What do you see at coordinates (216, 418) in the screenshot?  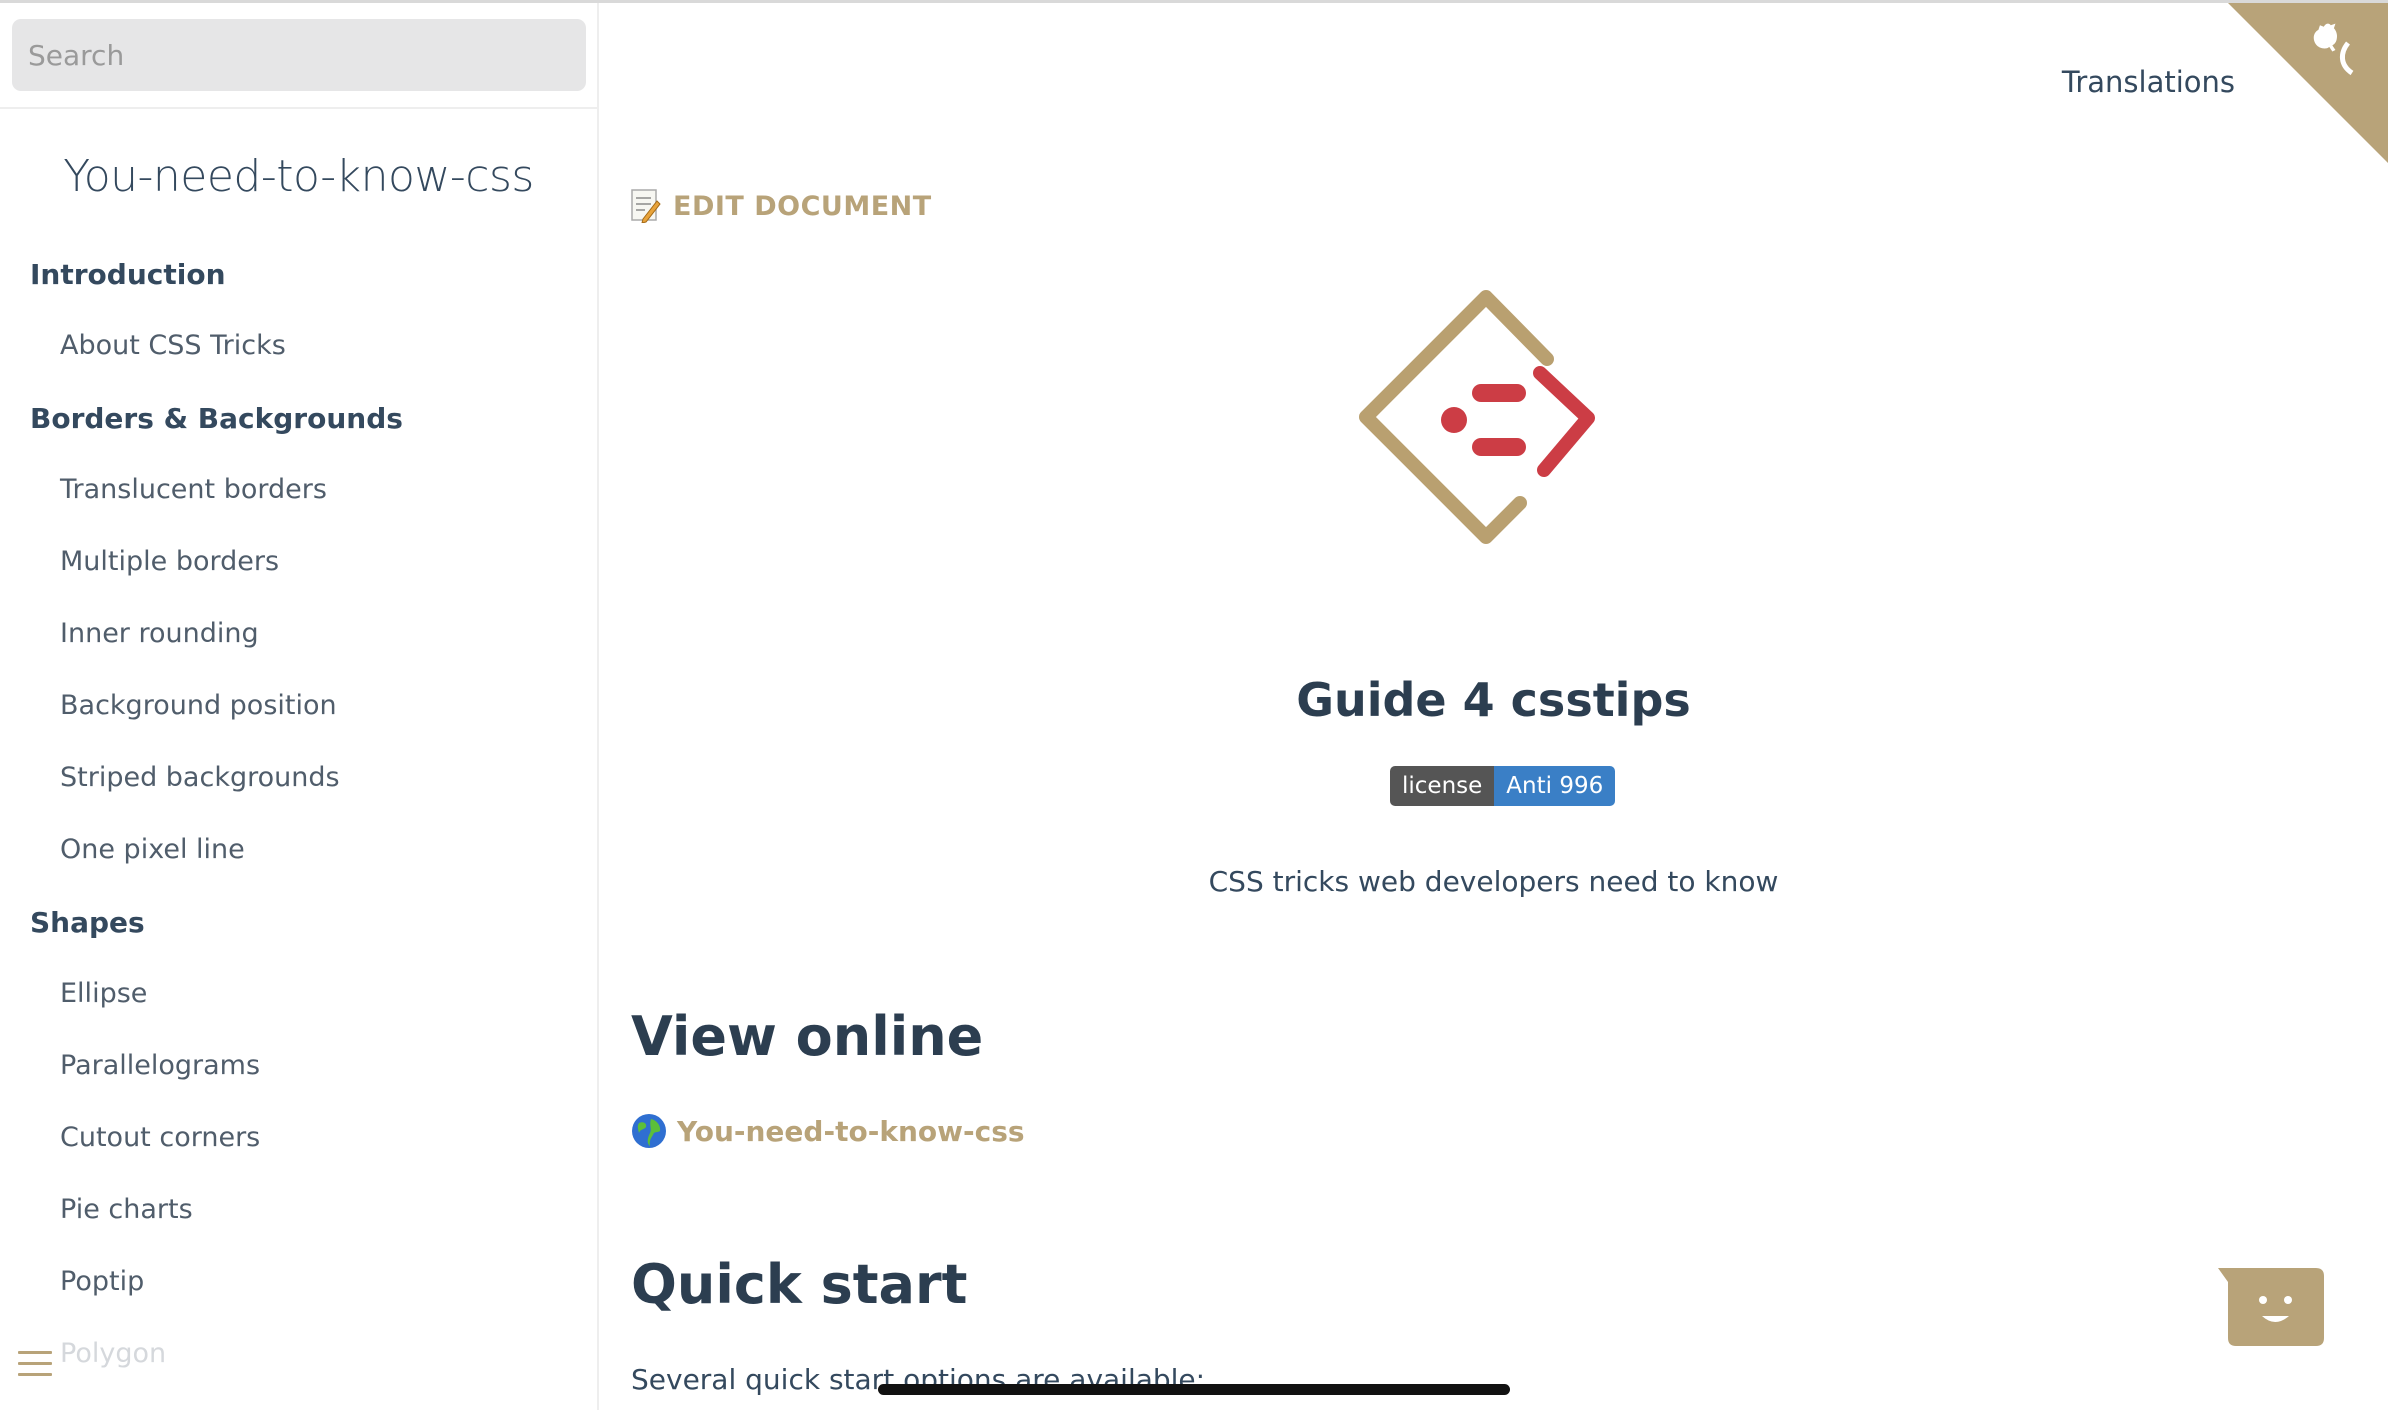 I see `sidebar-section-borders-backgrounds: Borders & Backgrounds` at bounding box center [216, 418].